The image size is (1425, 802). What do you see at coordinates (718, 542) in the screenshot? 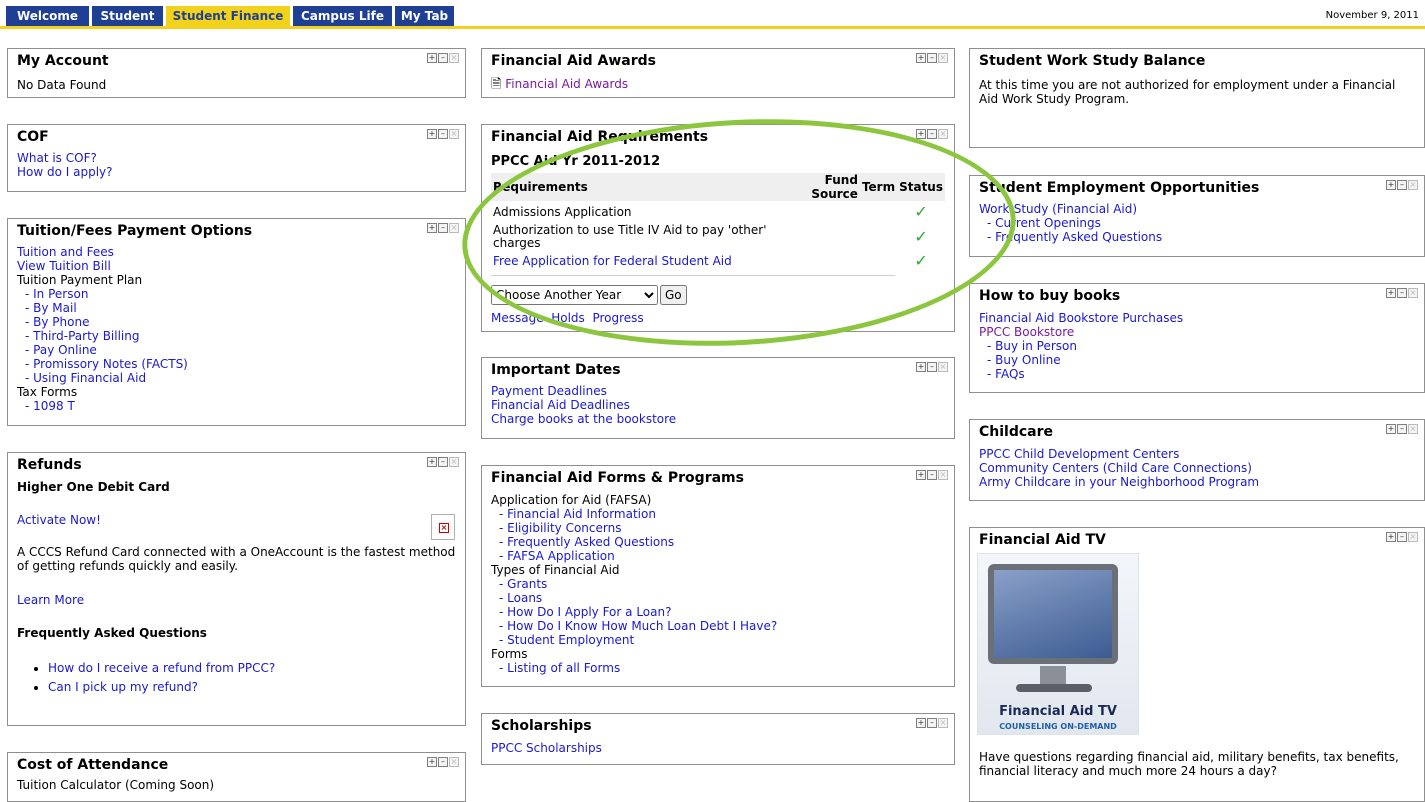
I see `frequently-asked-questions-link: - Frequently Asked Questions` at bounding box center [718, 542].